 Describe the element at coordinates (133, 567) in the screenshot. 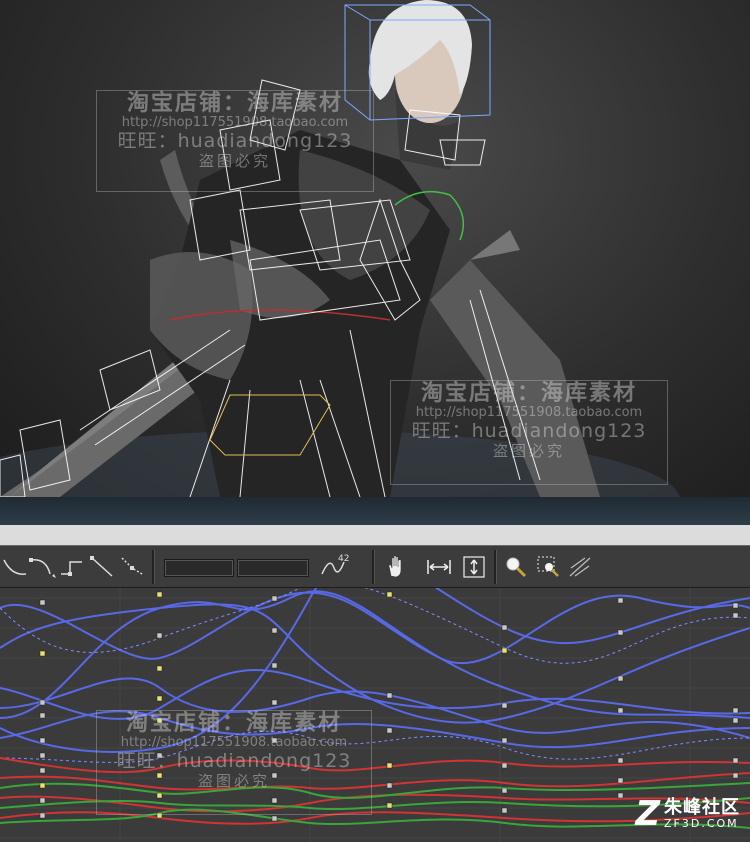

I see `curve-fast-icon` at that location.